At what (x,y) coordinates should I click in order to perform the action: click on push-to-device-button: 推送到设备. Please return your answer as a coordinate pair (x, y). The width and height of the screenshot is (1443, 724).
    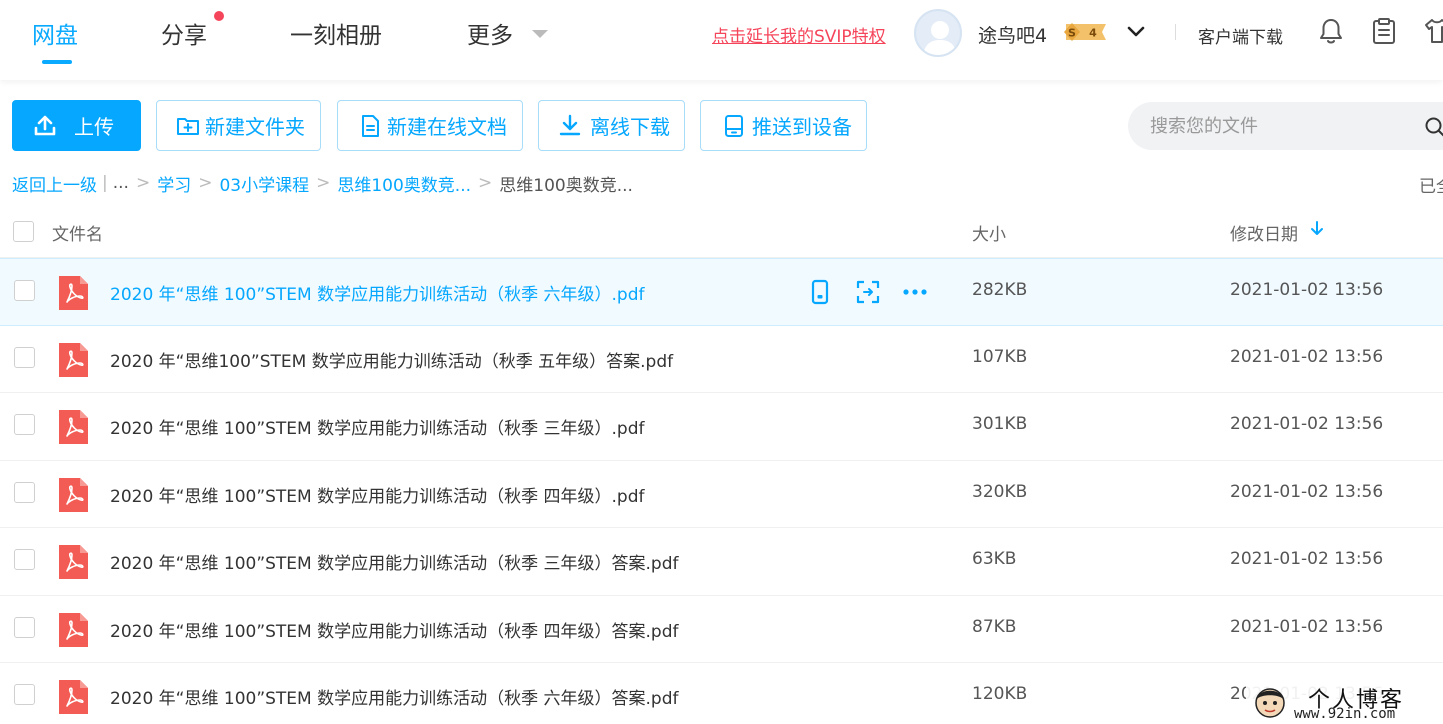
    Looking at the image, I should click on (783, 125).